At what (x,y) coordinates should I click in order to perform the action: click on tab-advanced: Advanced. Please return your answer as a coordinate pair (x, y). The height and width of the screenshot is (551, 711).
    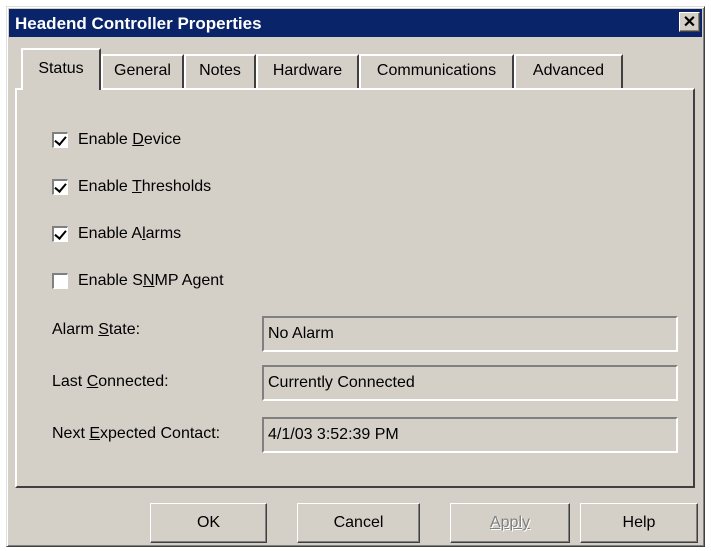
    Looking at the image, I should click on (568, 71).